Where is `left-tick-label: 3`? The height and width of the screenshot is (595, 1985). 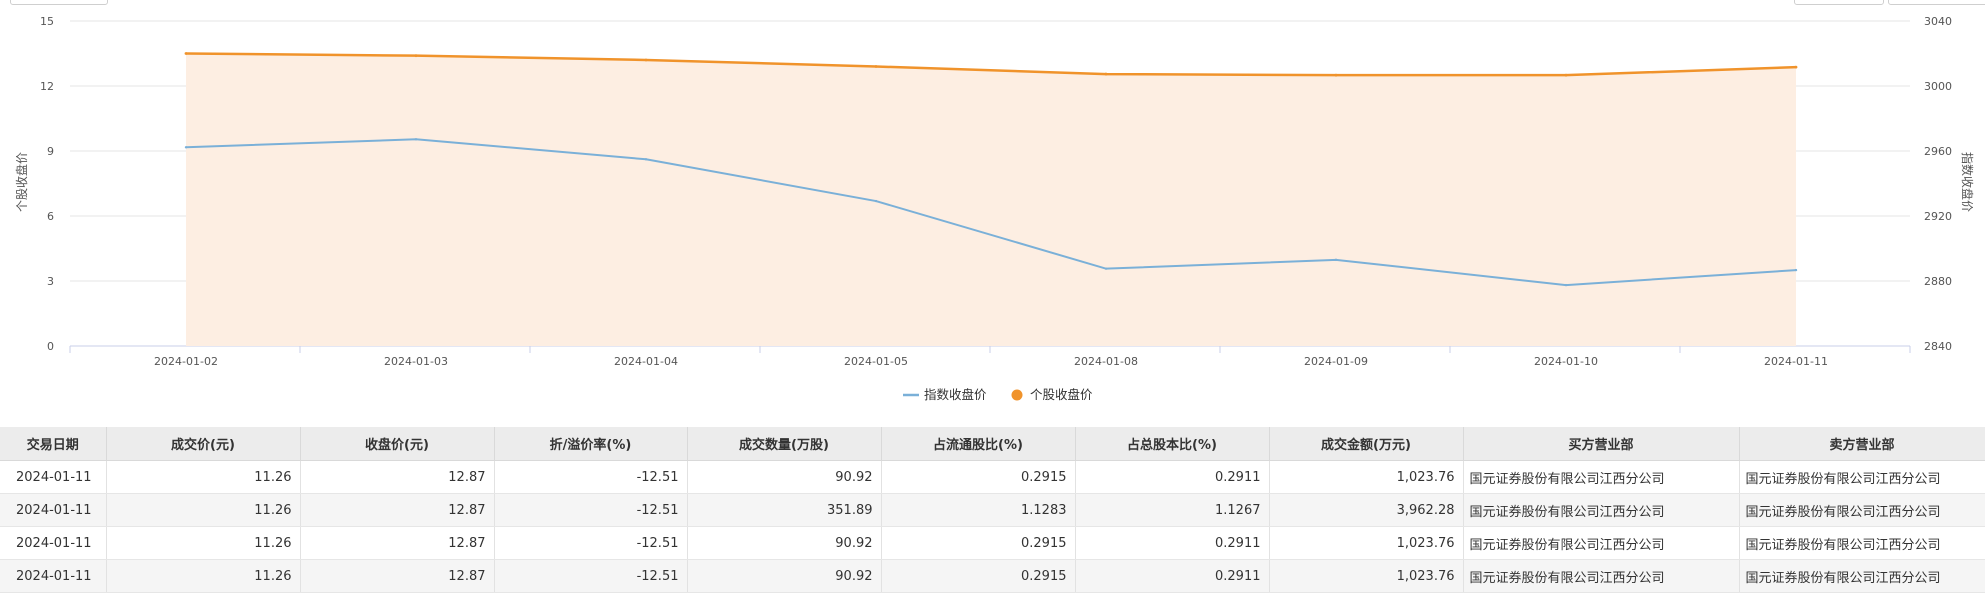
left-tick-label: 3 is located at coordinates (50, 281).